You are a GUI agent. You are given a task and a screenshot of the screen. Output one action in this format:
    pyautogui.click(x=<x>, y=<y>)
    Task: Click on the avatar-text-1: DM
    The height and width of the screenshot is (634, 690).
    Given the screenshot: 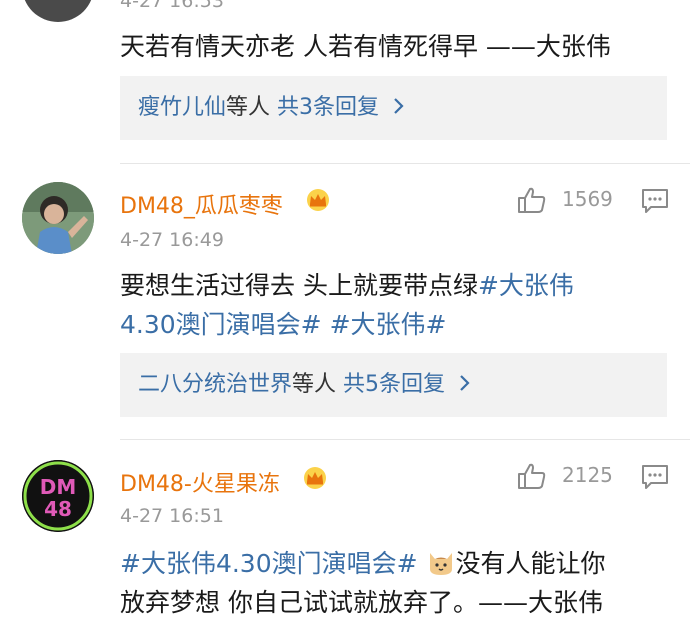 What is the action you would take?
    pyautogui.click(x=58, y=487)
    